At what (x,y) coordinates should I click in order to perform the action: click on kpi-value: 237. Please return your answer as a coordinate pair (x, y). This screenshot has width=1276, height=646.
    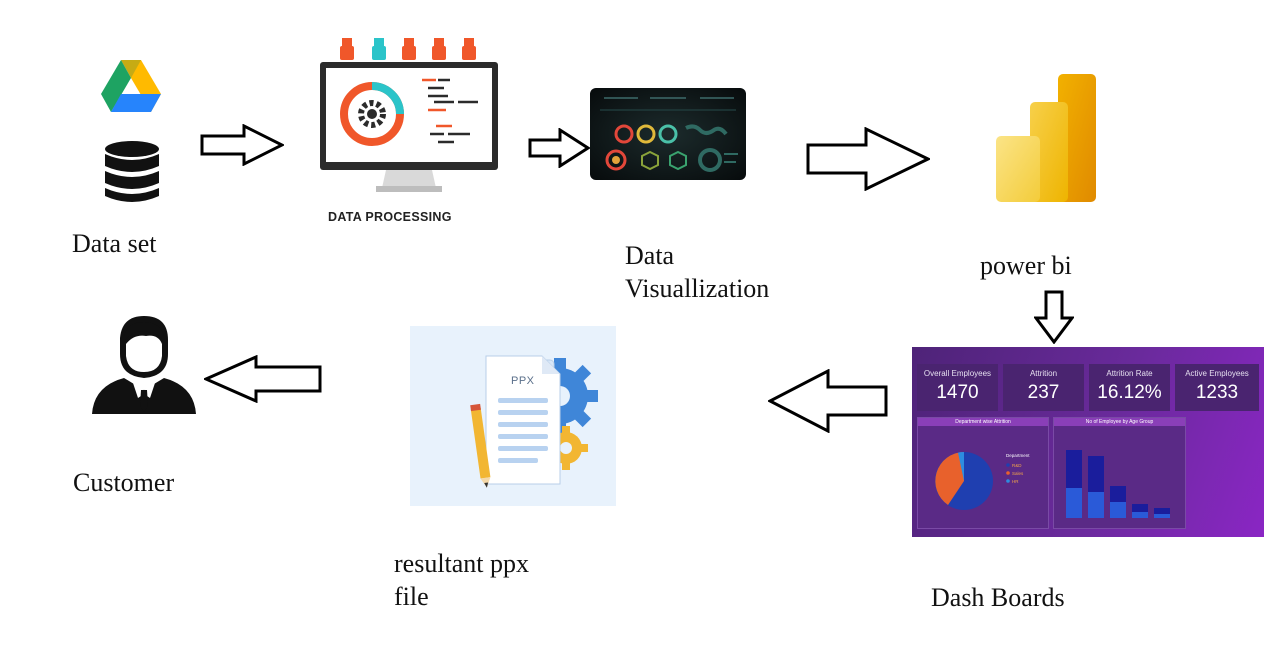
    Looking at the image, I should click on (1043, 392).